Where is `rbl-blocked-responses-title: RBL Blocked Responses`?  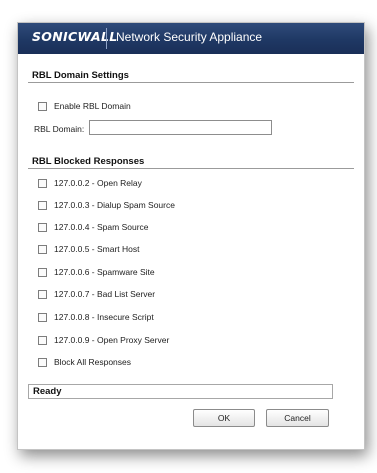
rbl-blocked-responses-title: RBL Blocked Responses is located at coordinates (88, 161).